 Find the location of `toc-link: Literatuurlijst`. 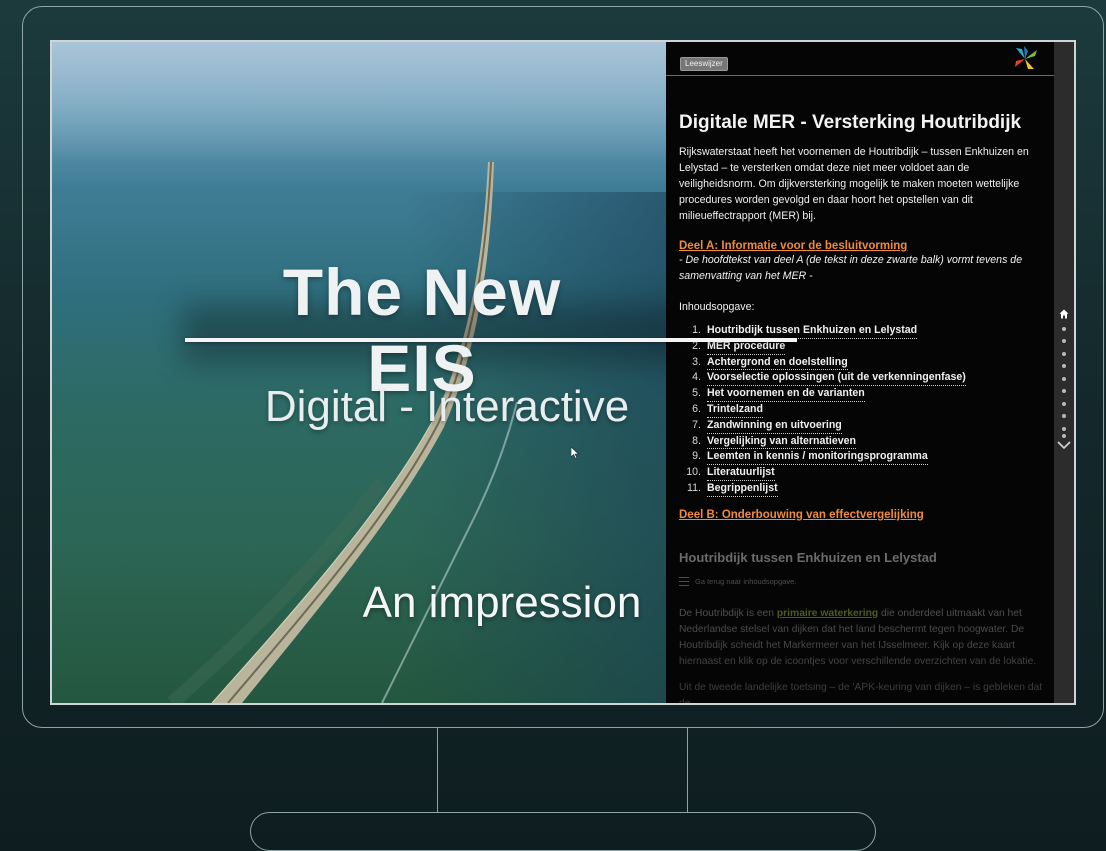

toc-link: Literatuurlijst is located at coordinates (741, 473).